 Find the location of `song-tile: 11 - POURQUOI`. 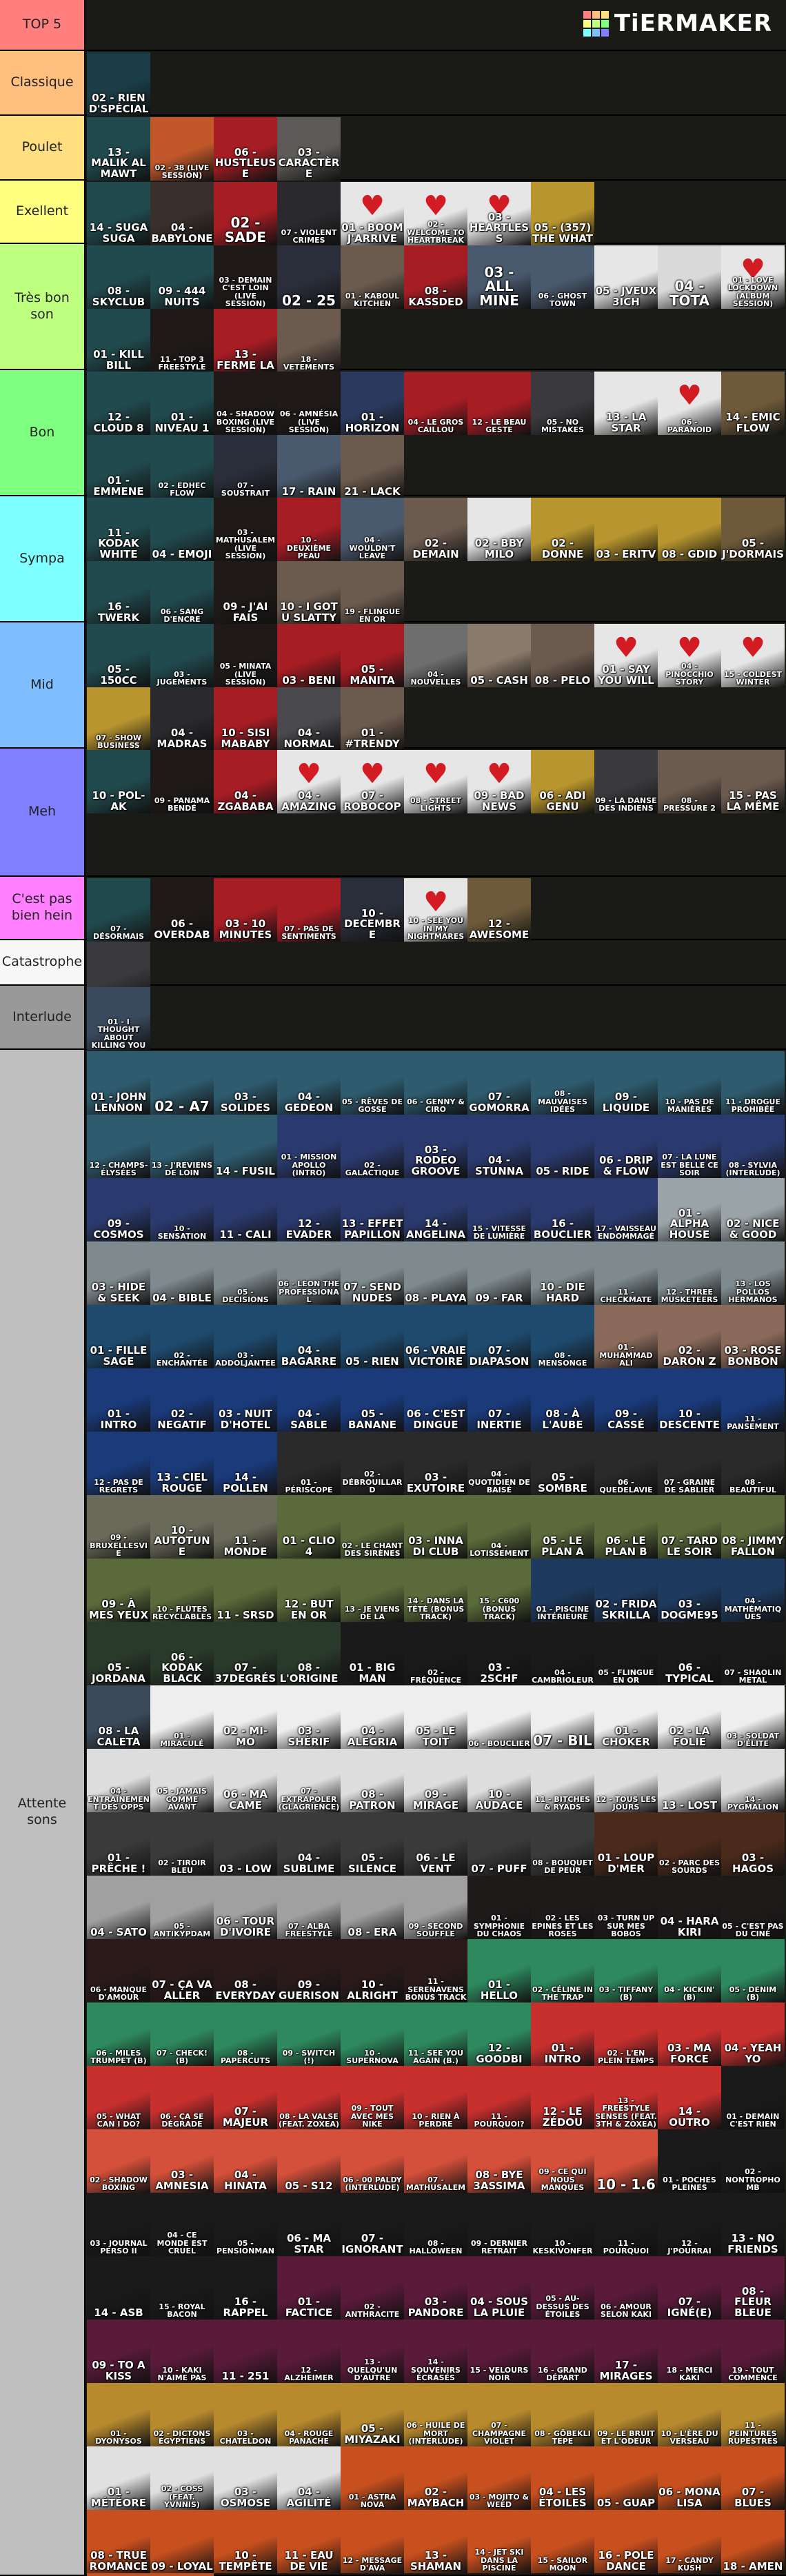

song-tile: 11 - POURQUOI is located at coordinates (626, 2224).